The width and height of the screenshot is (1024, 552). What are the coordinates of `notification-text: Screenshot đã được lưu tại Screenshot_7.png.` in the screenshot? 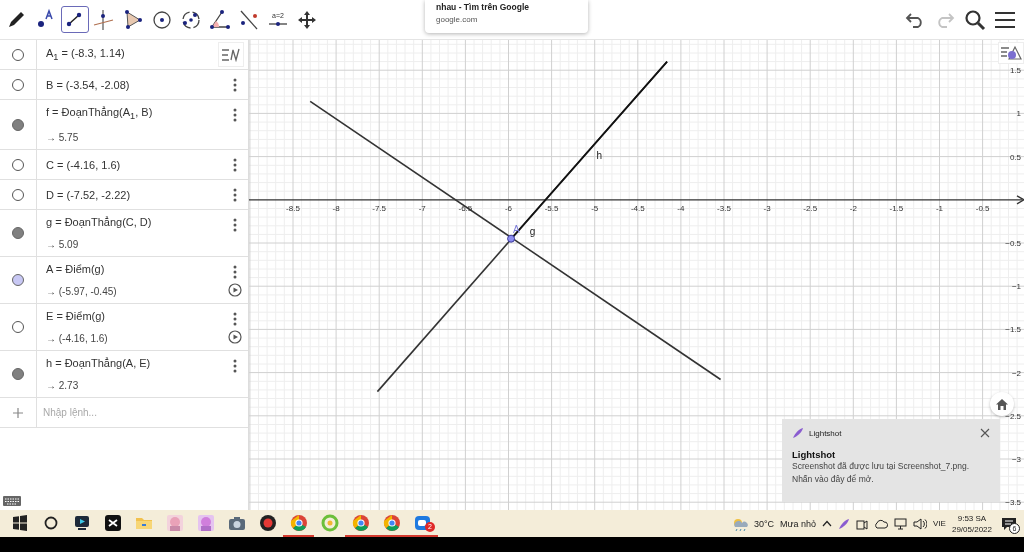 It's located at (881, 466).